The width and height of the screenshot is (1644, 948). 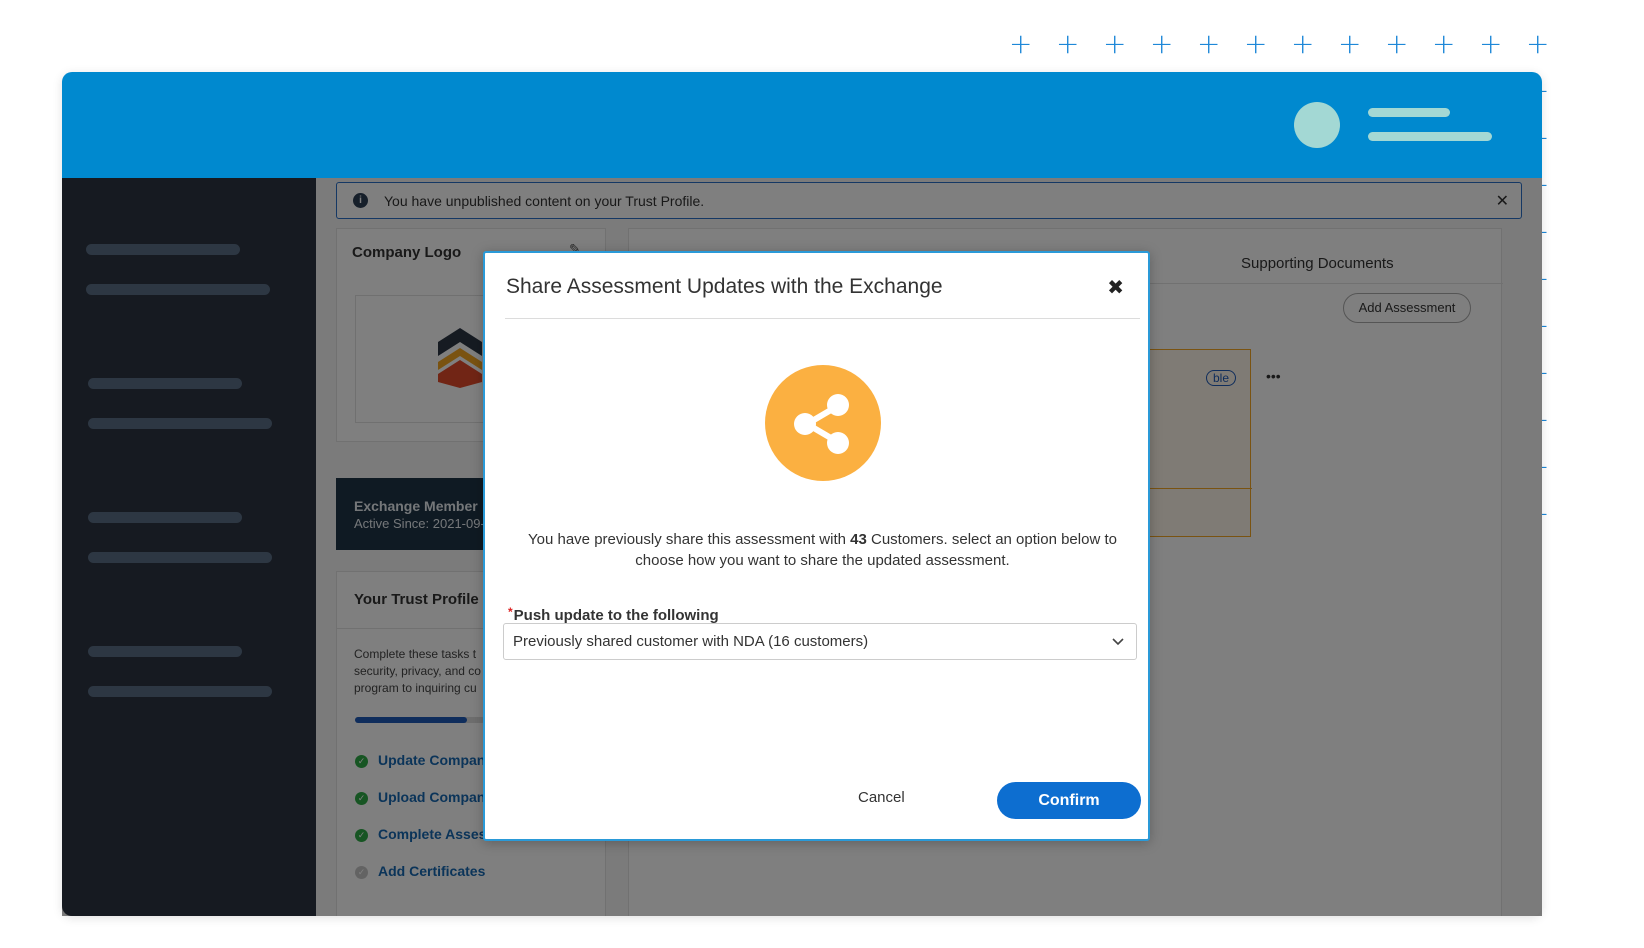 I want to click on required-mark: *, so click(x=510, y=612).